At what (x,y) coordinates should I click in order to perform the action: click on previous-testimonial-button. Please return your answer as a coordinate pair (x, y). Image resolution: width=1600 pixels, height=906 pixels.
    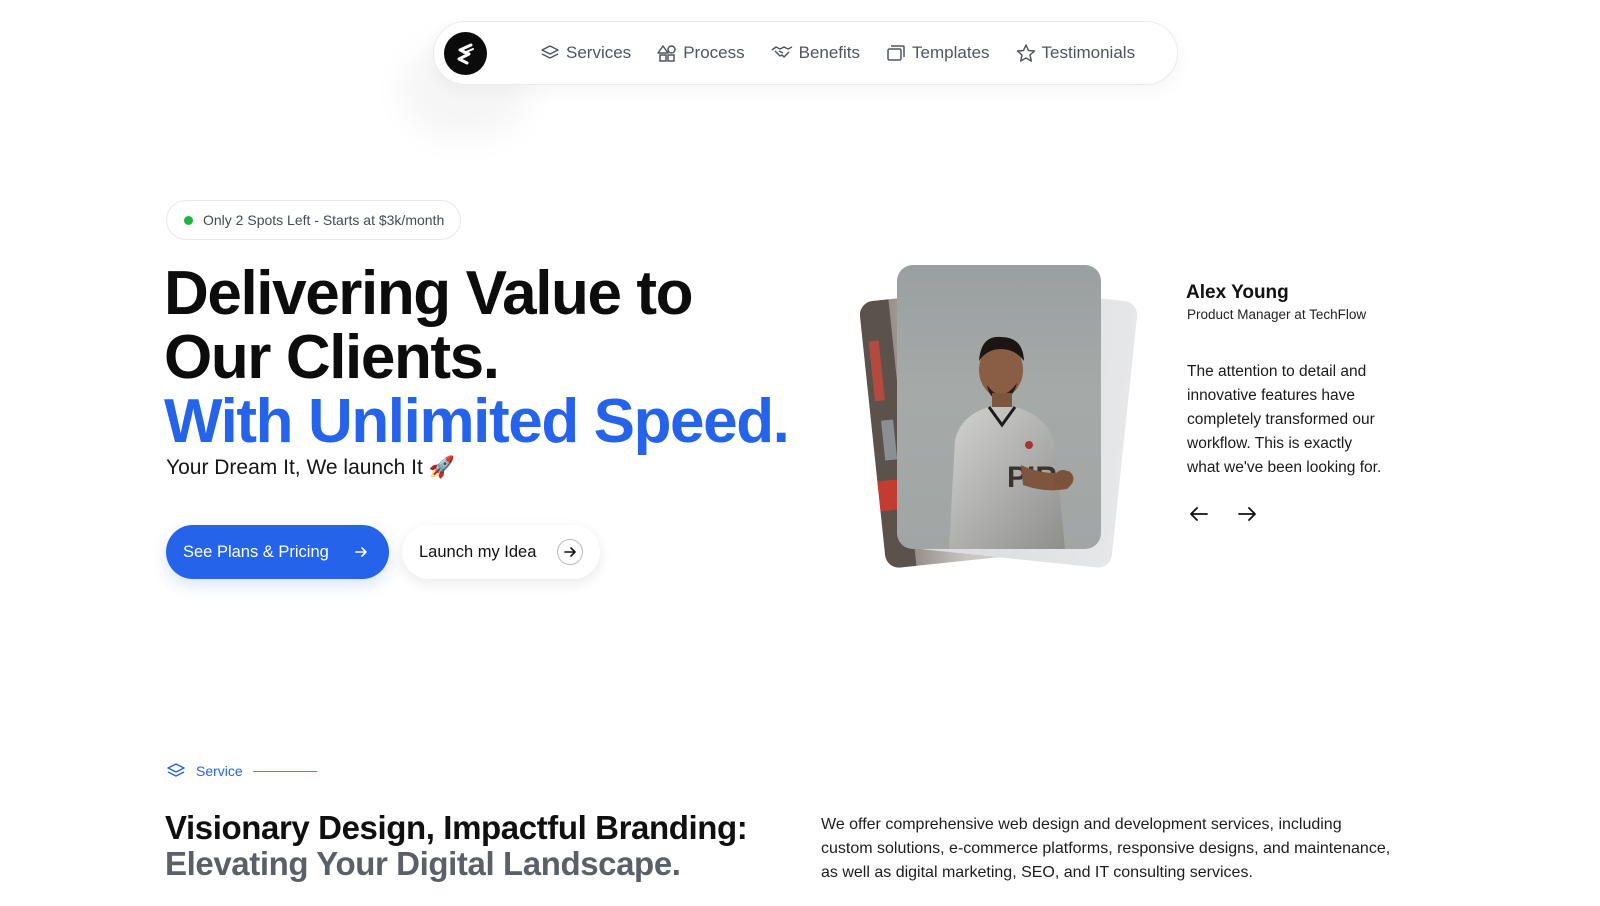
    Looking at the image, I should click on (1199, 516).